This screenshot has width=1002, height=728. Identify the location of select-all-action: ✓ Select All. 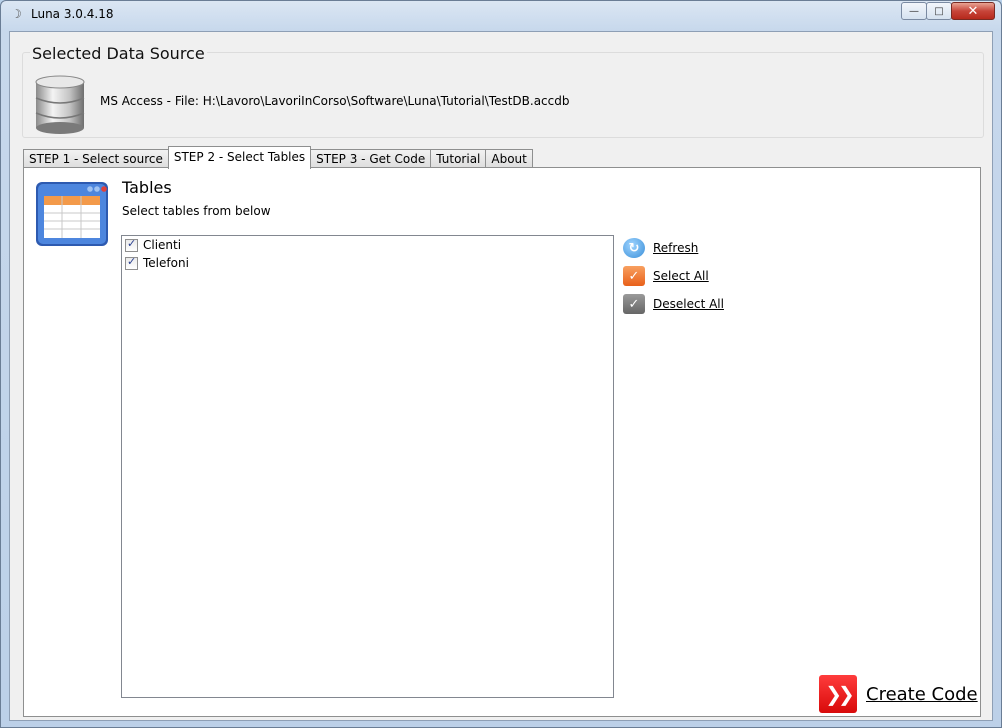
(666, 276).